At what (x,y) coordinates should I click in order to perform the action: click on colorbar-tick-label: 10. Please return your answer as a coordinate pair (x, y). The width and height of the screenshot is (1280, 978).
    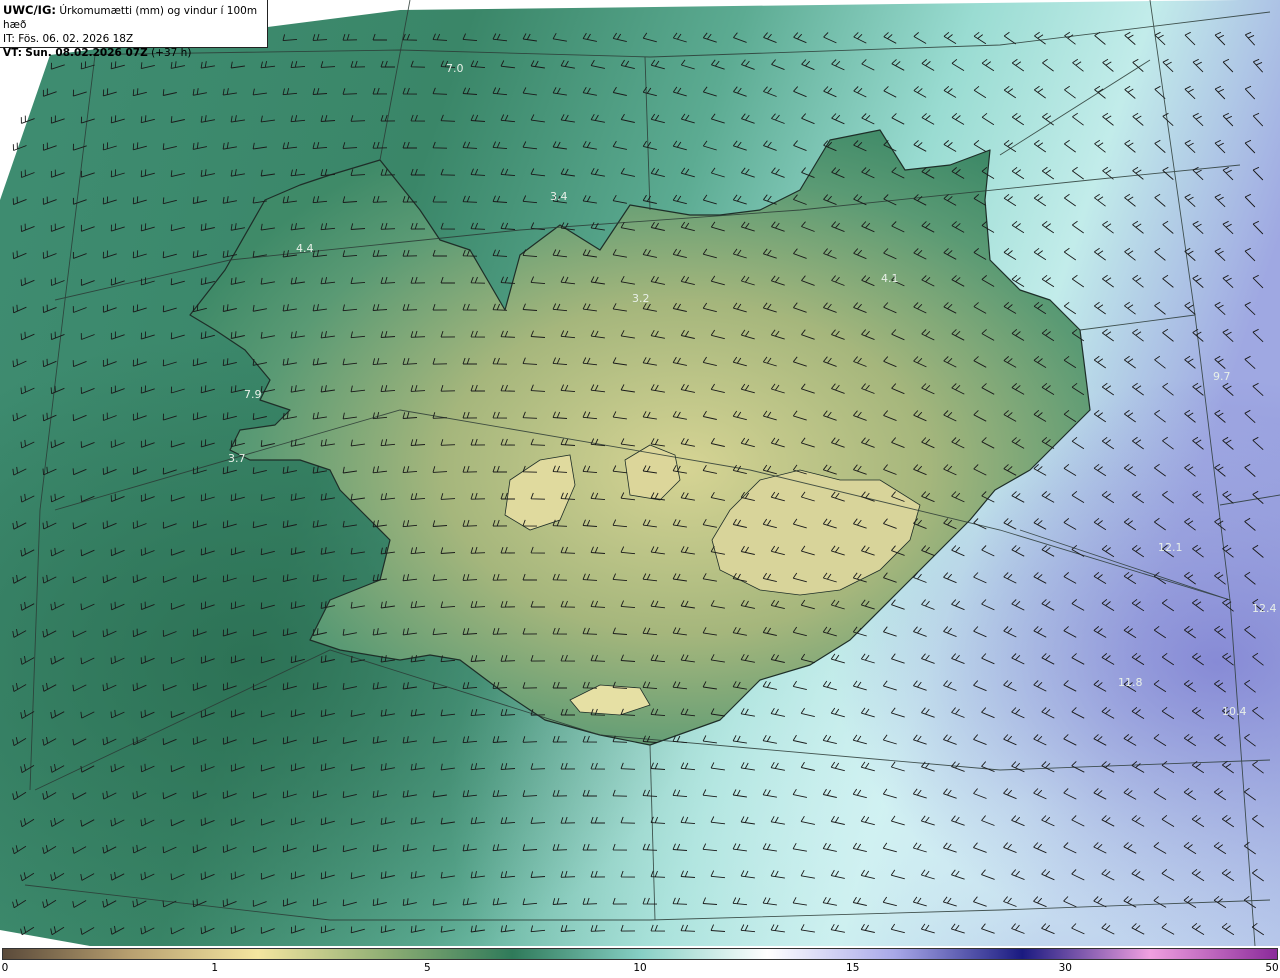
    Looking at the image, I should click on (640, 968).